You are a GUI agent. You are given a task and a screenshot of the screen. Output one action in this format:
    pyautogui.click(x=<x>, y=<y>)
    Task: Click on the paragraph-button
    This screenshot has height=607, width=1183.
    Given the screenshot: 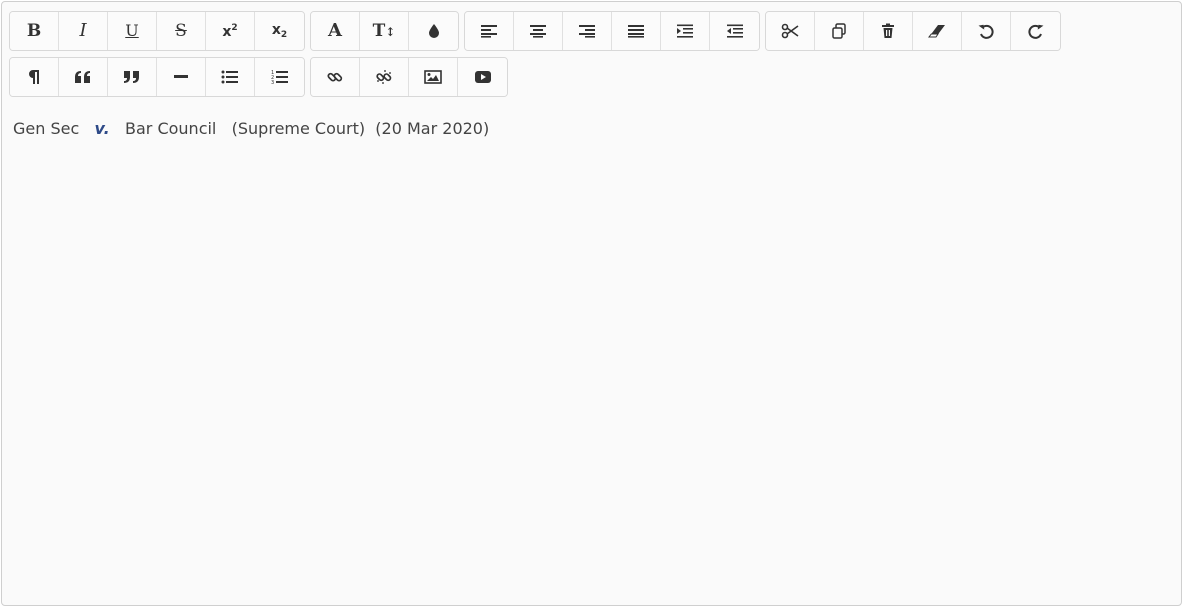 What is the action you would take?
    pyautogui.click(x=34, y=77)
    